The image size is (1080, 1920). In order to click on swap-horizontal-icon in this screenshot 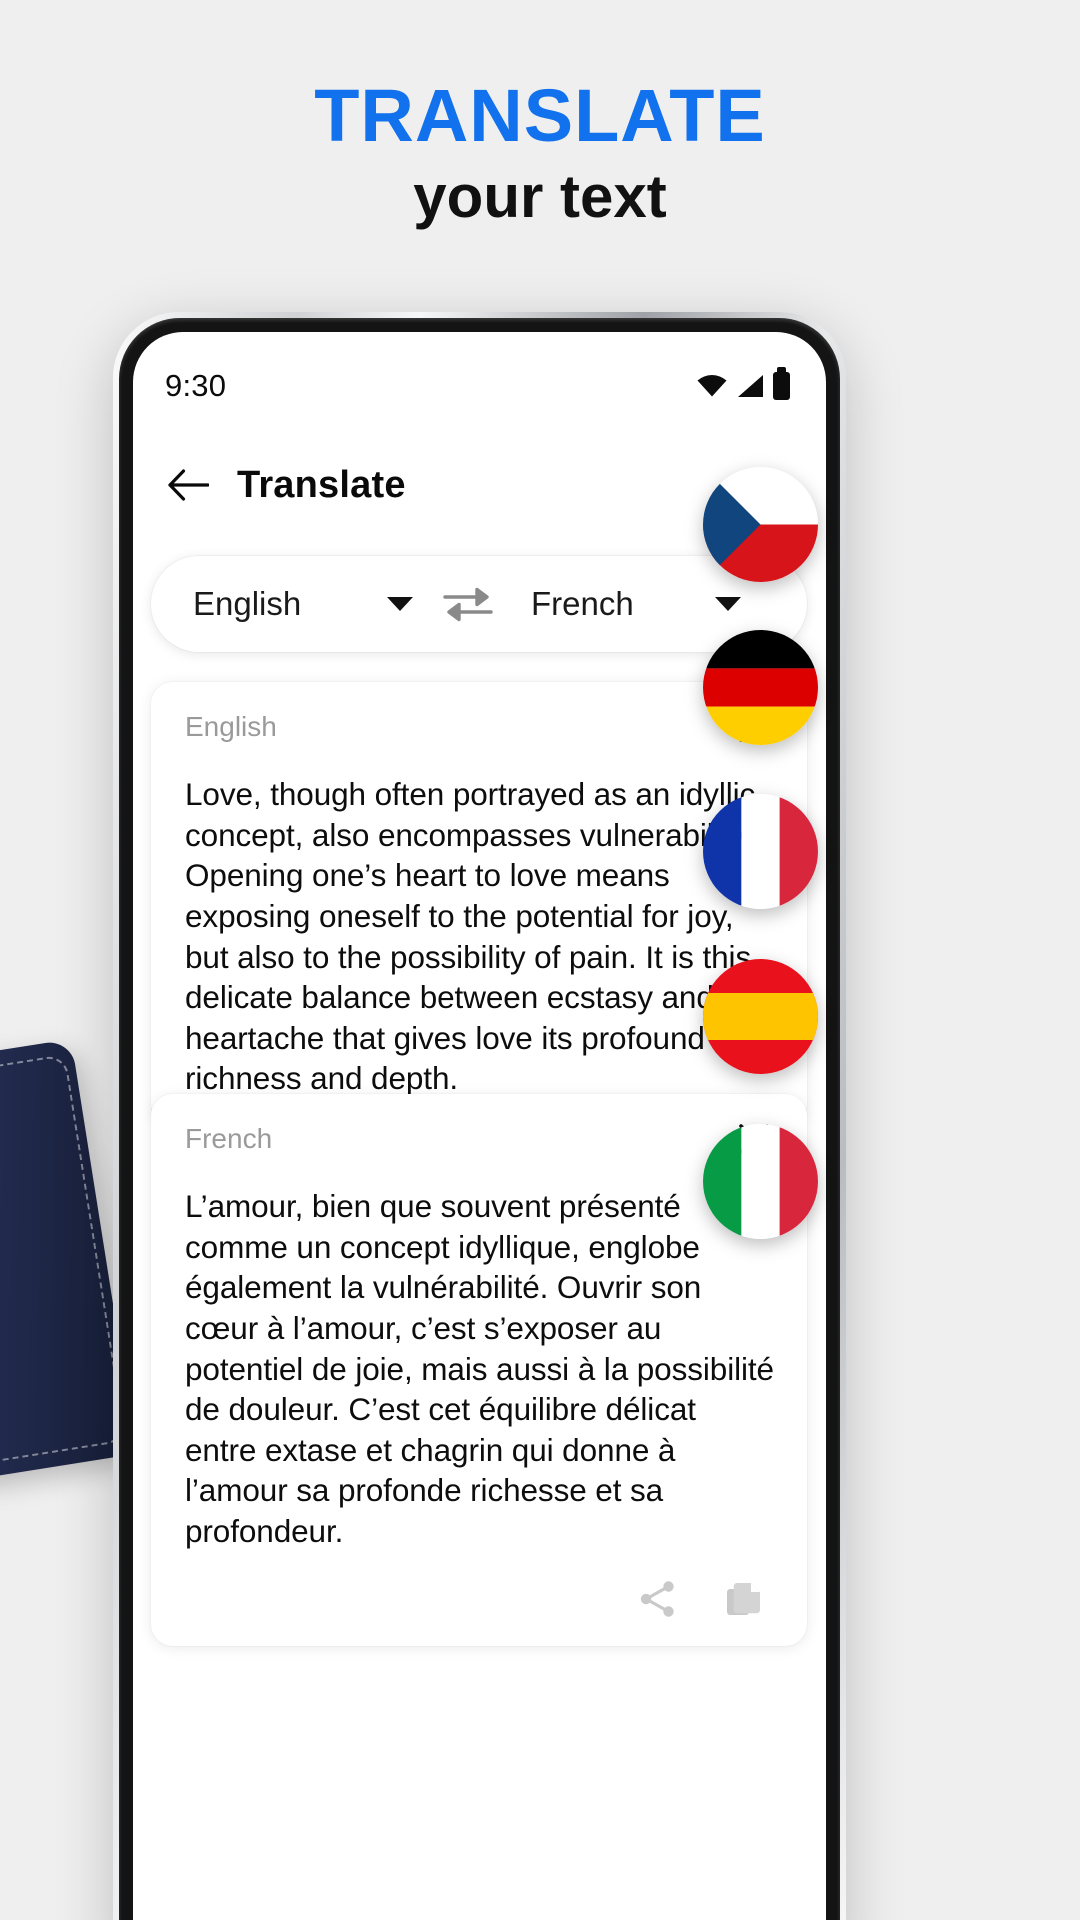, I will do `click(468, 604)`.